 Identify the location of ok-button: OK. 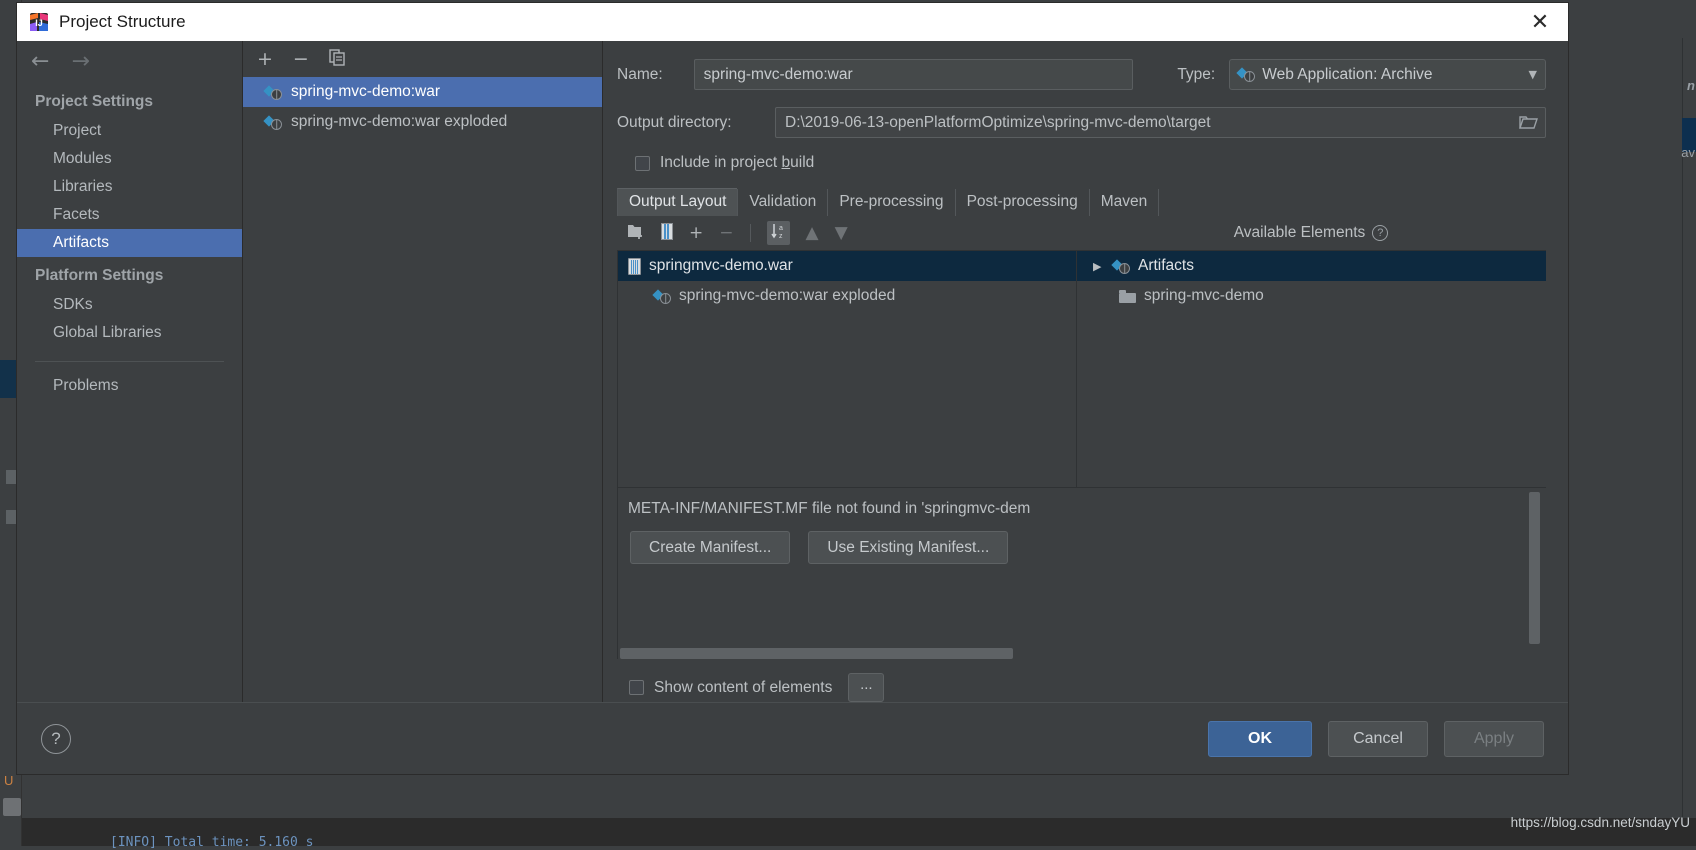
(1260, 739).